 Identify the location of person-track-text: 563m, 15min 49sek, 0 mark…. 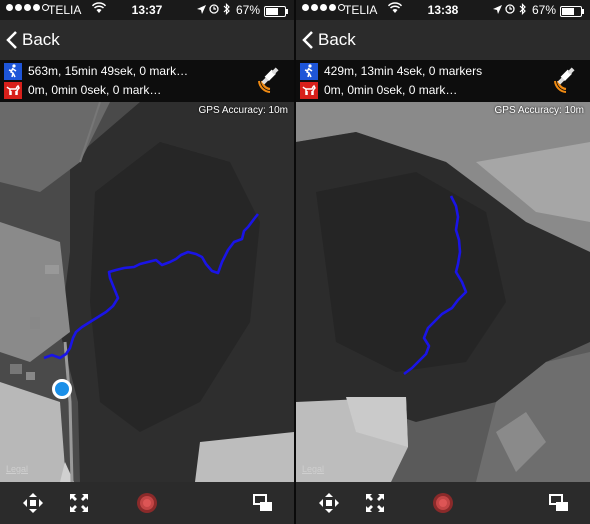
(108, 71).